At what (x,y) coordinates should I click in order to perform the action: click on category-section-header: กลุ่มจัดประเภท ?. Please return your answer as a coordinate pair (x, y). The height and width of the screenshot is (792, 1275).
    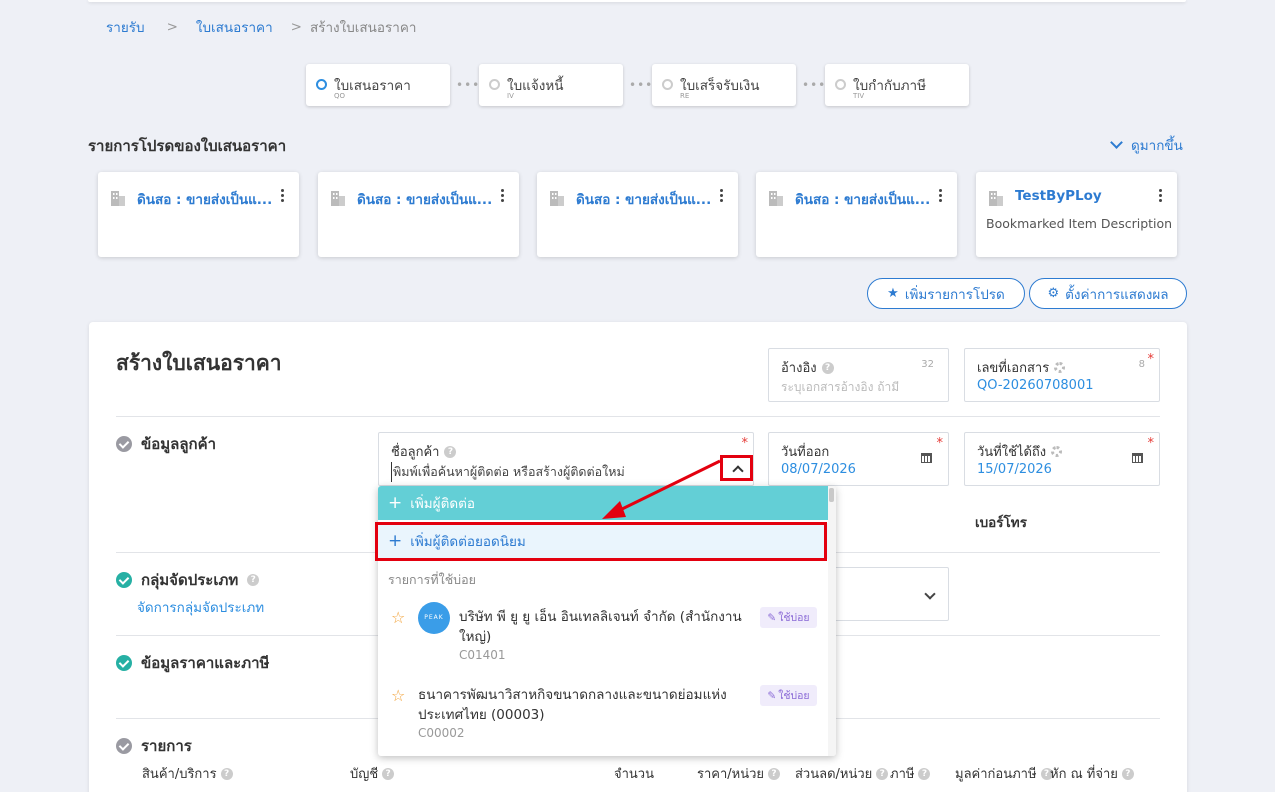
    Looking at the image, I should click on (188, 580).